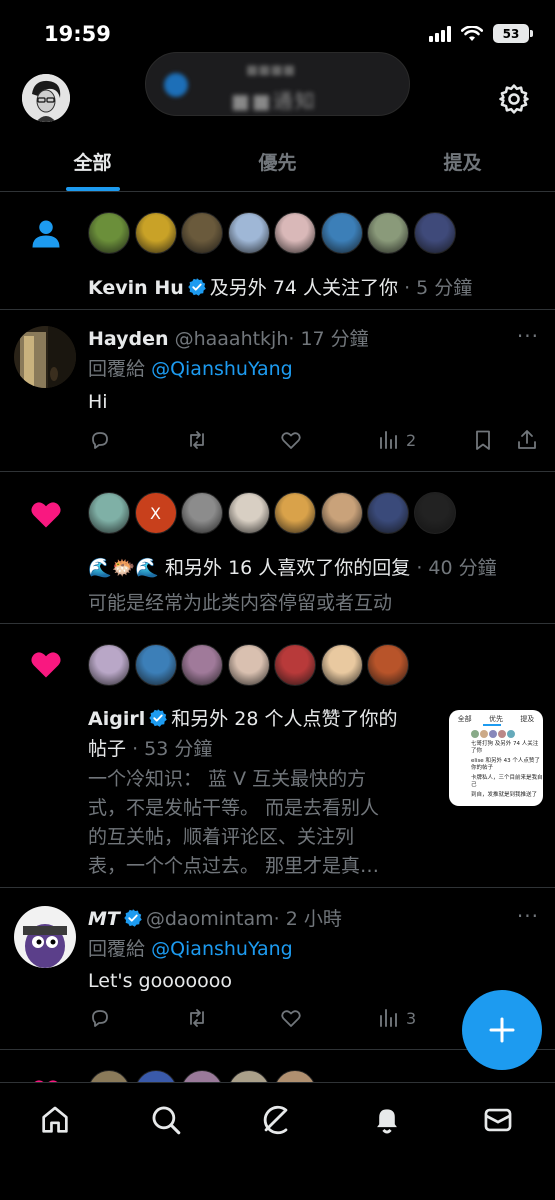  What do you see at coordinates (116, 719) in the screenshot?
I see `liker-name: Aigirl` at bounding box center [116, 719].